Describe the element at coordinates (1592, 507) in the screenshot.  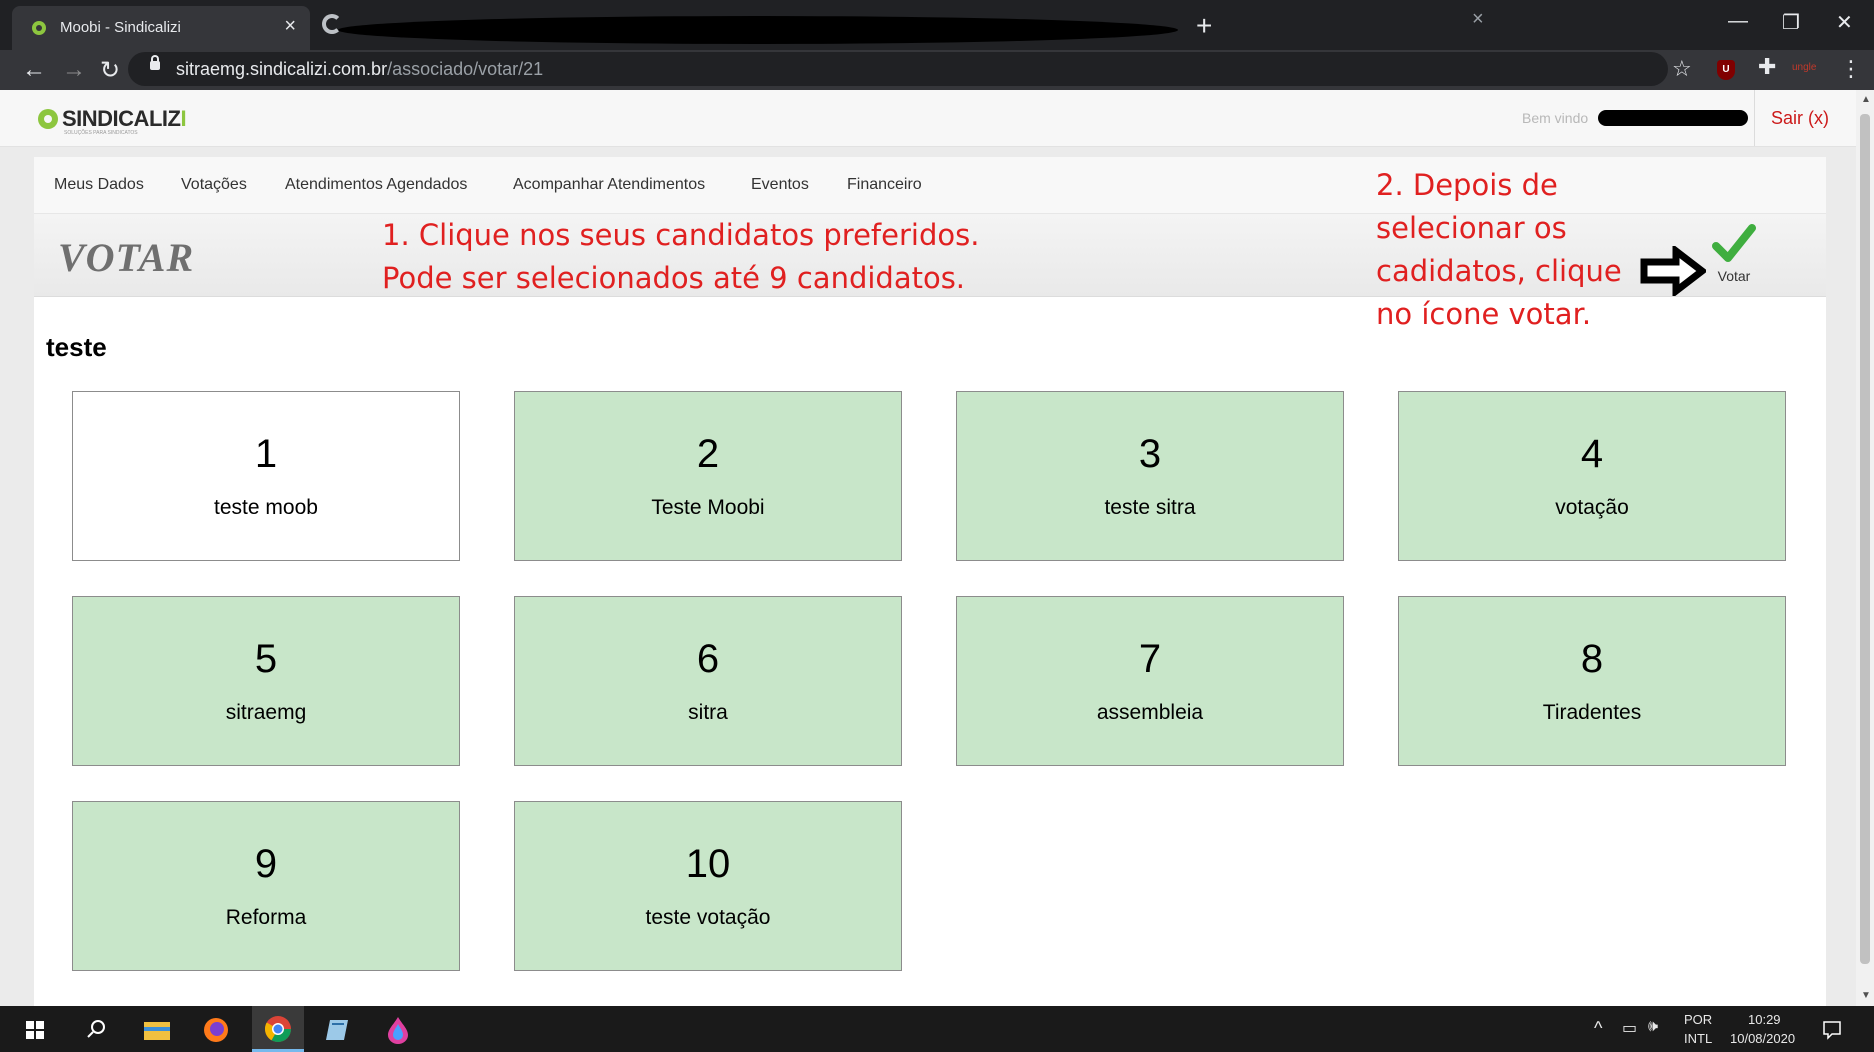
I see `candidate-name: votação` at that location.